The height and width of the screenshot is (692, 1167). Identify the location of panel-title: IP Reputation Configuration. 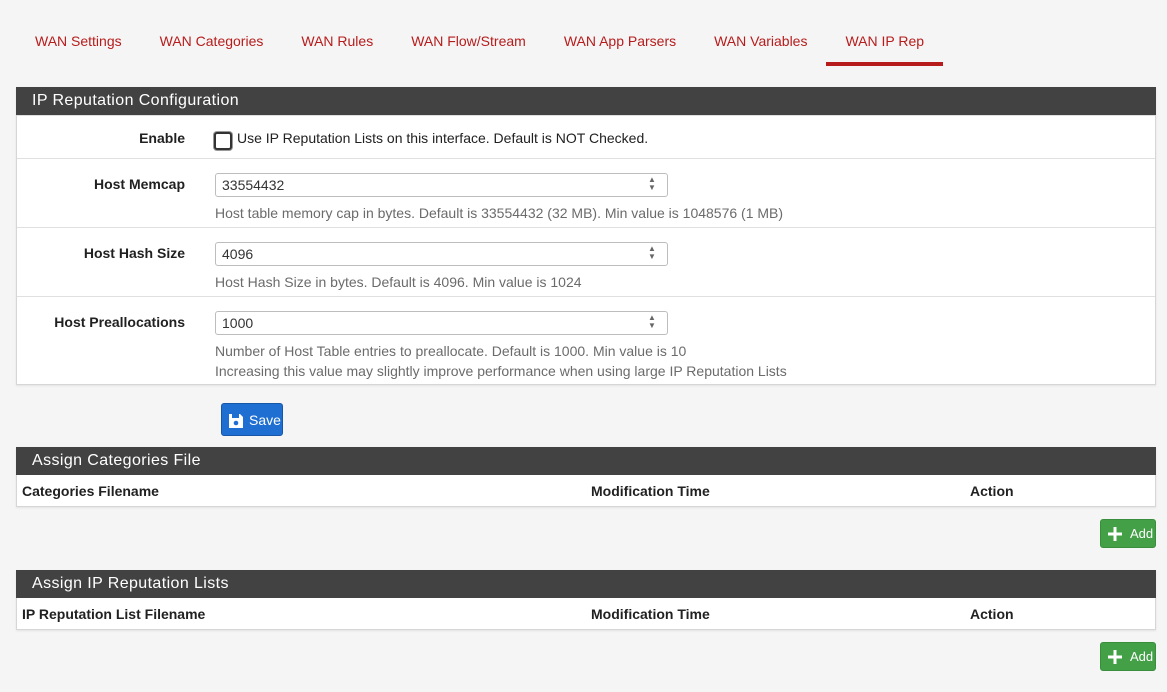
(586, 101).